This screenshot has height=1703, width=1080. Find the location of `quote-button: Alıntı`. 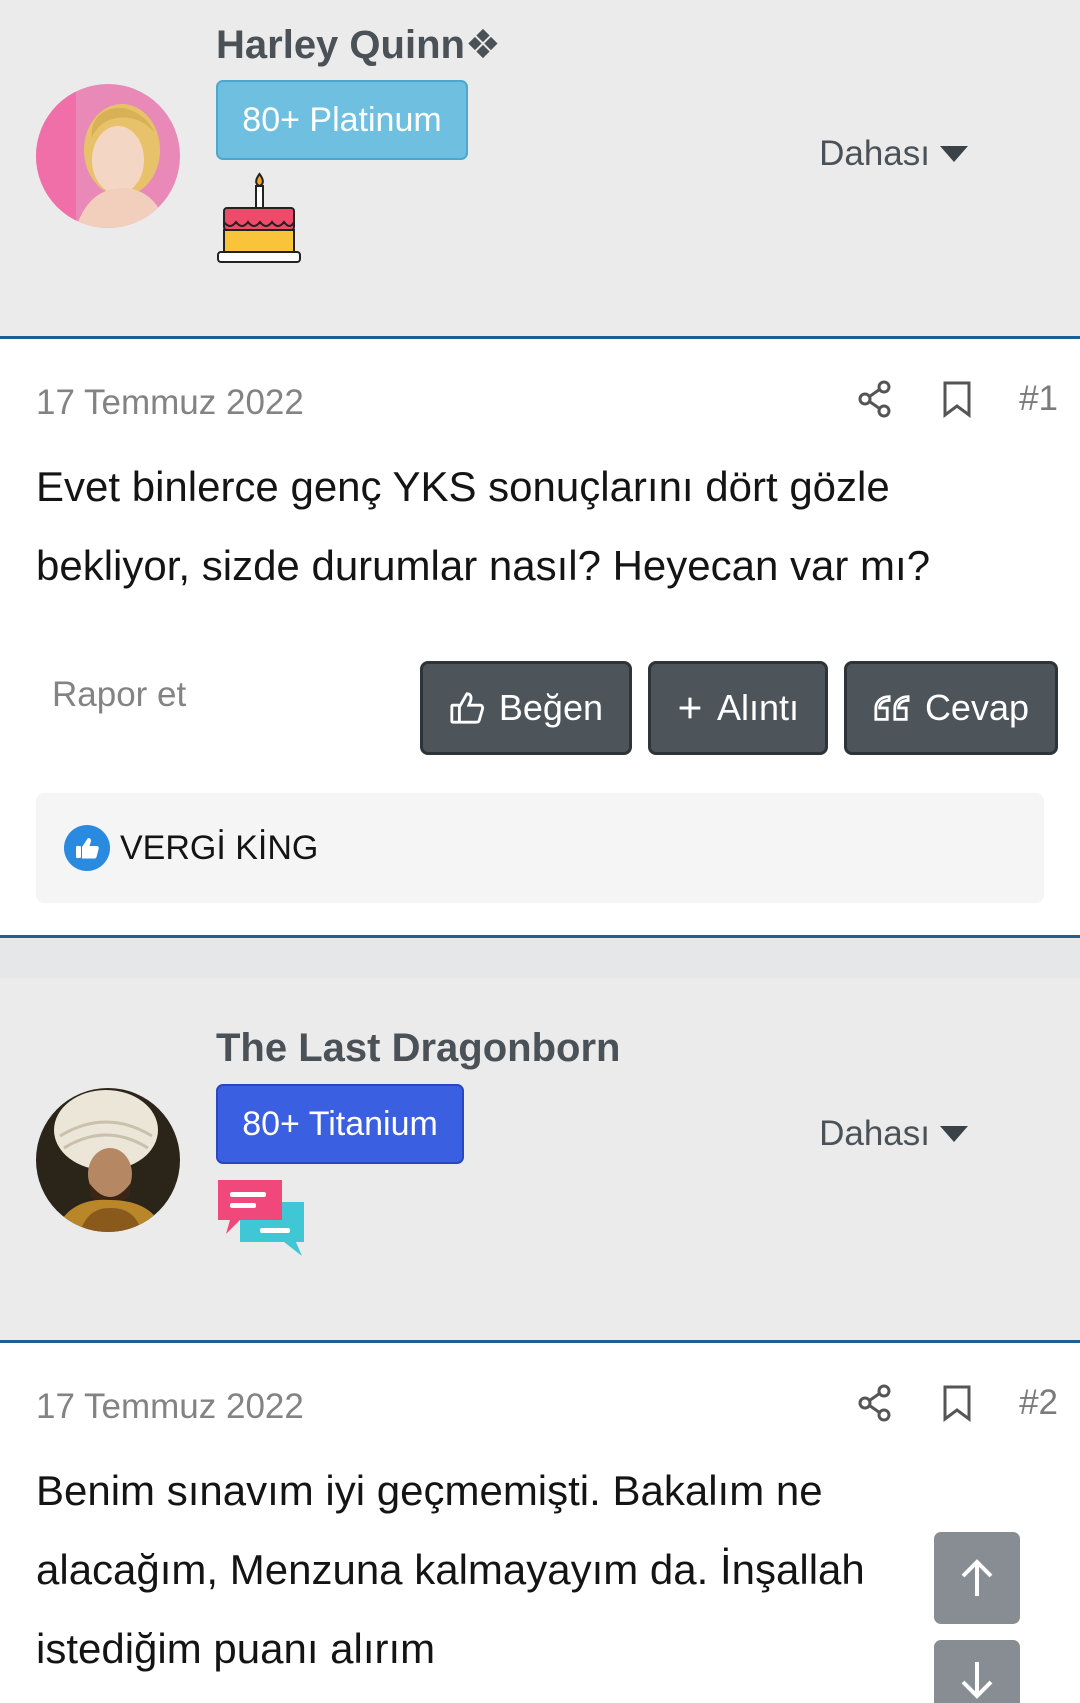

quote-button: Alıntı is located at coordinates (738, 708).